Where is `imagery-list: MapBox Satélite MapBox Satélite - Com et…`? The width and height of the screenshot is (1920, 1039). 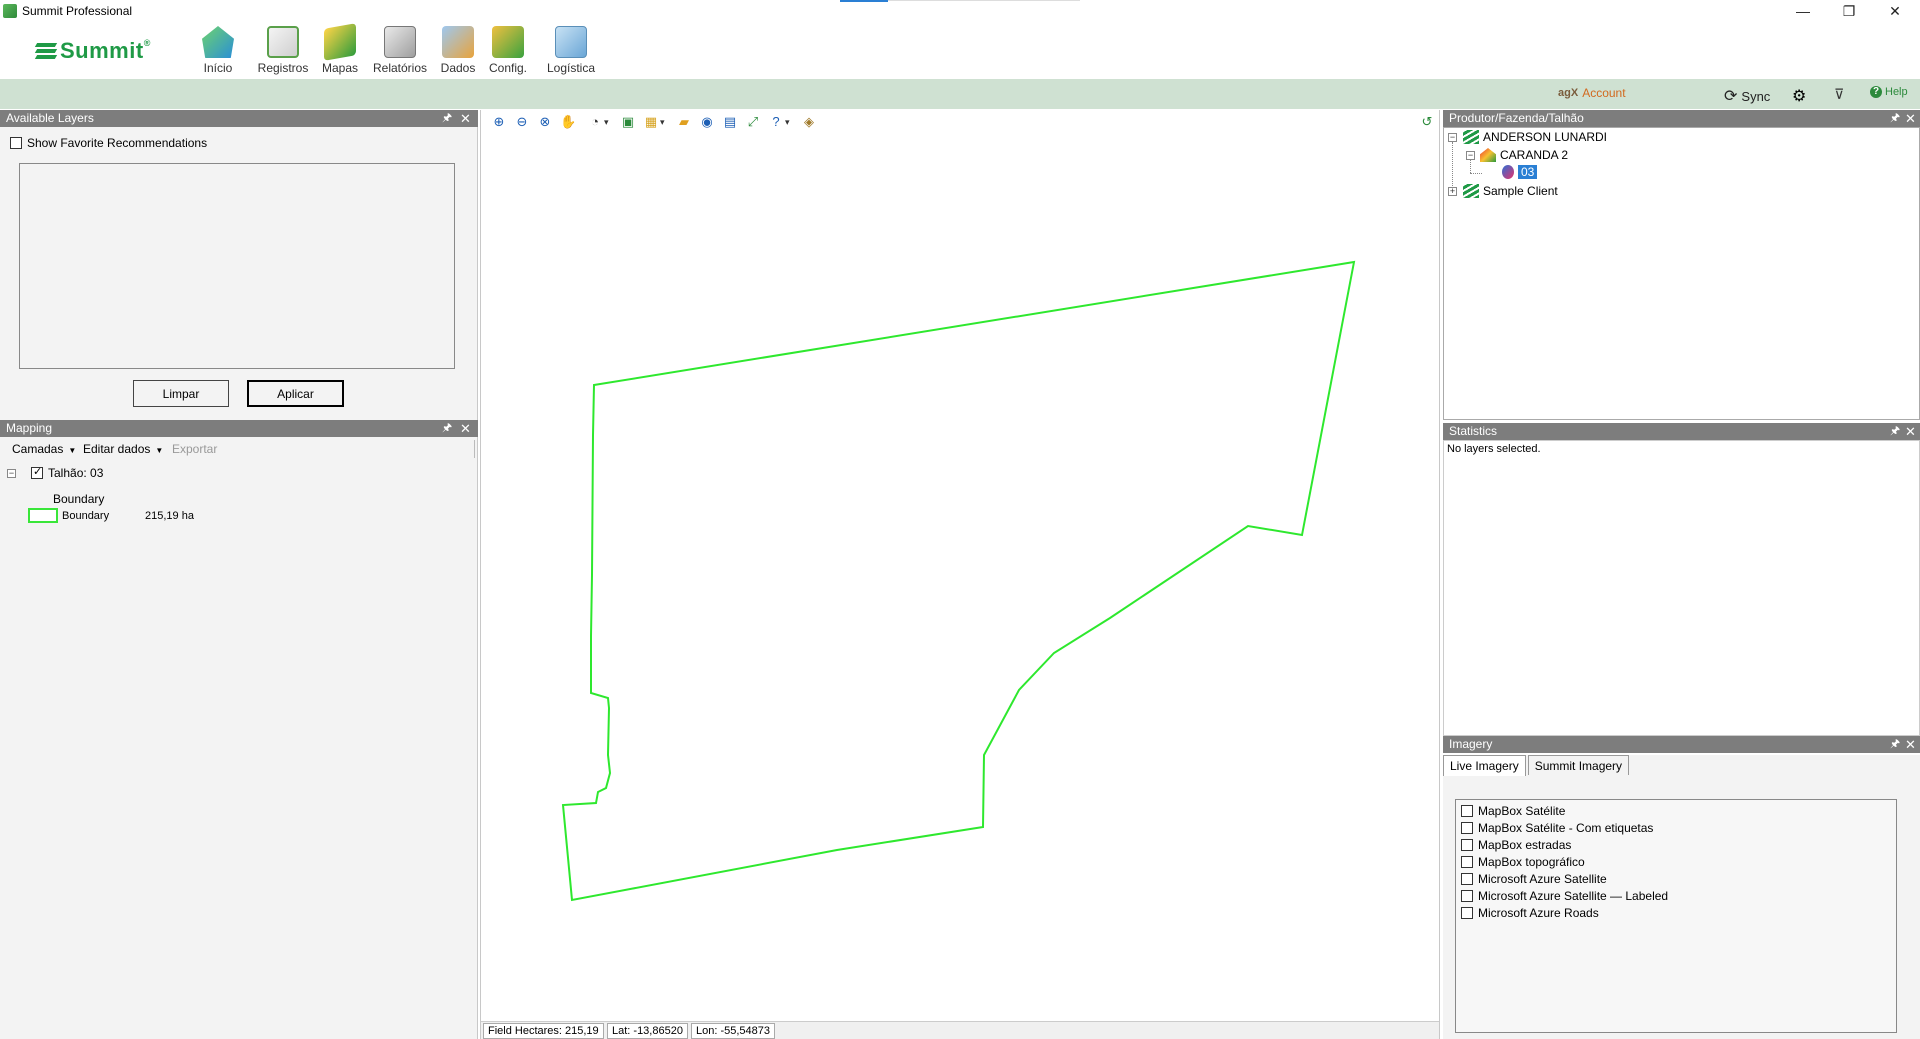
imagery-list: MapBox Satélite MapBox Satélite - Com et… is located at coordinates (1676, 916).